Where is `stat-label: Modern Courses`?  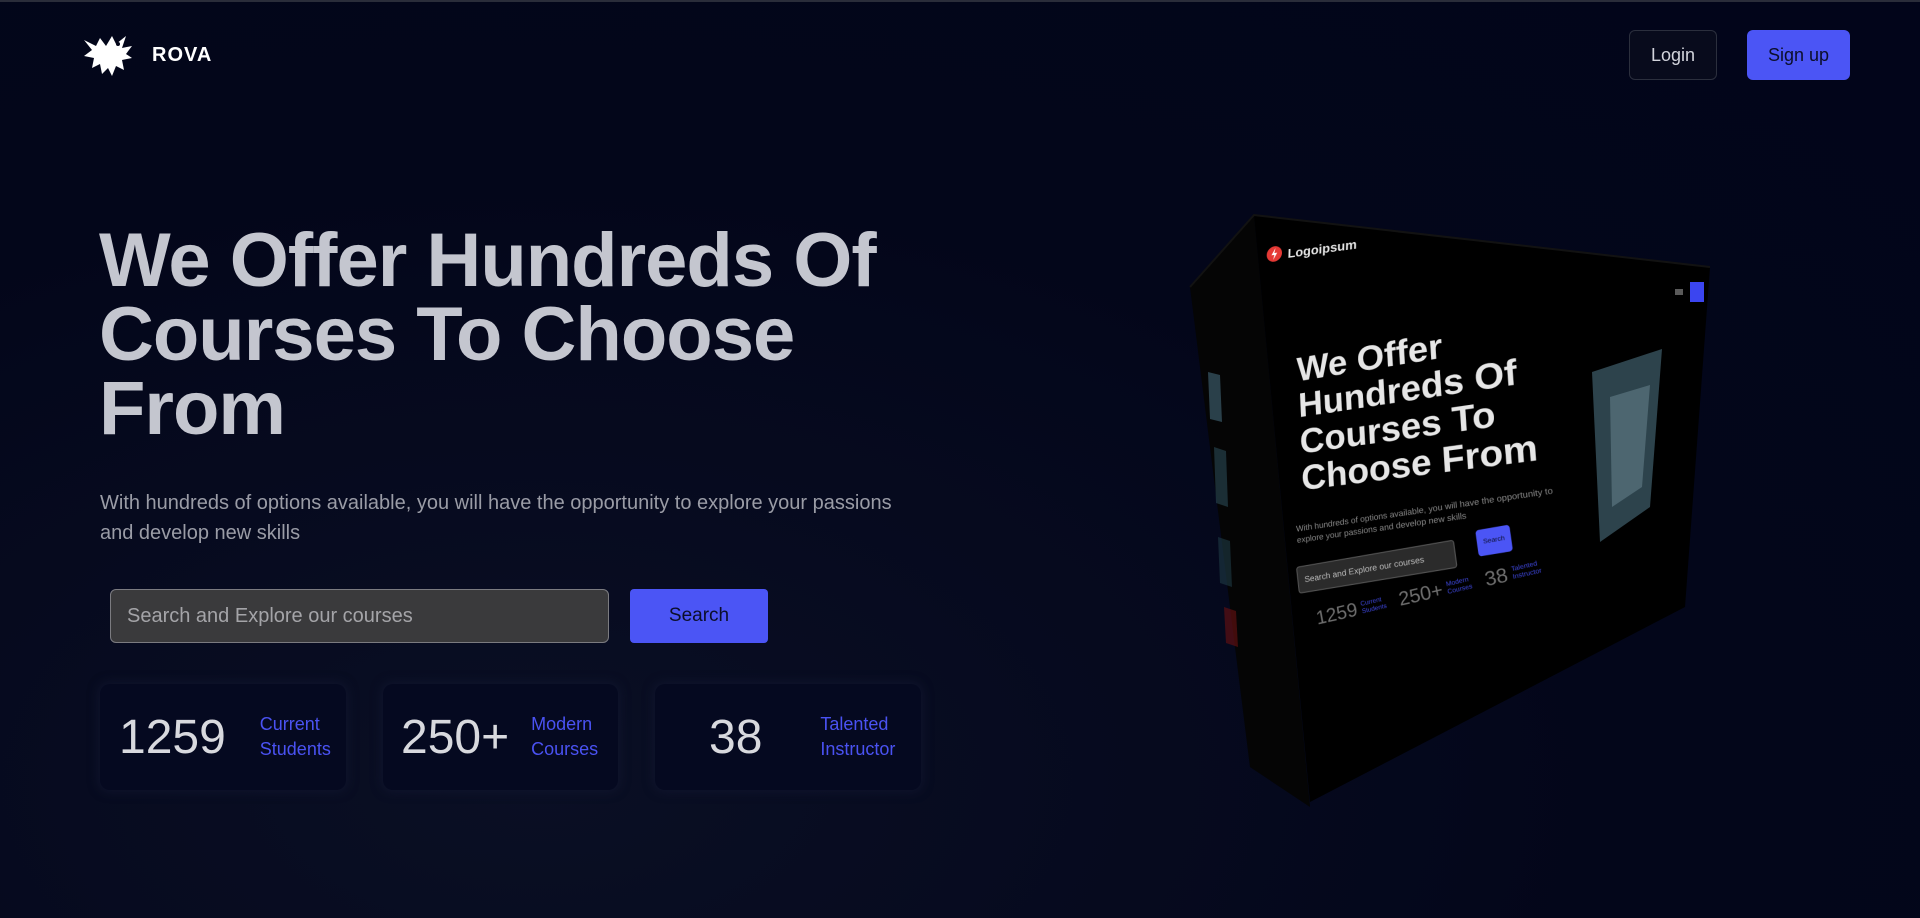
stat-label: Modern Courses is located at coordinates (564, 737).